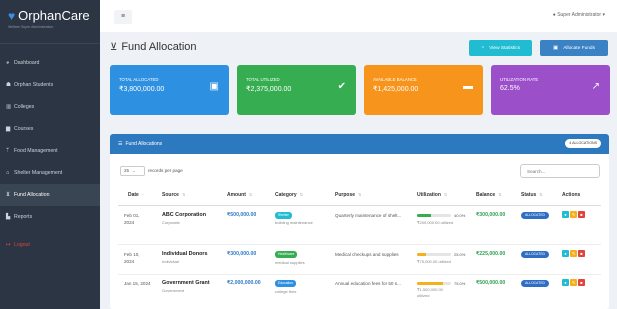 This screenshot has width=617, height=309. Describe the element at coordinates (358, 16) in the screenshot. I see `topbar: ≡ ● Super Administrator ▾` at that location.